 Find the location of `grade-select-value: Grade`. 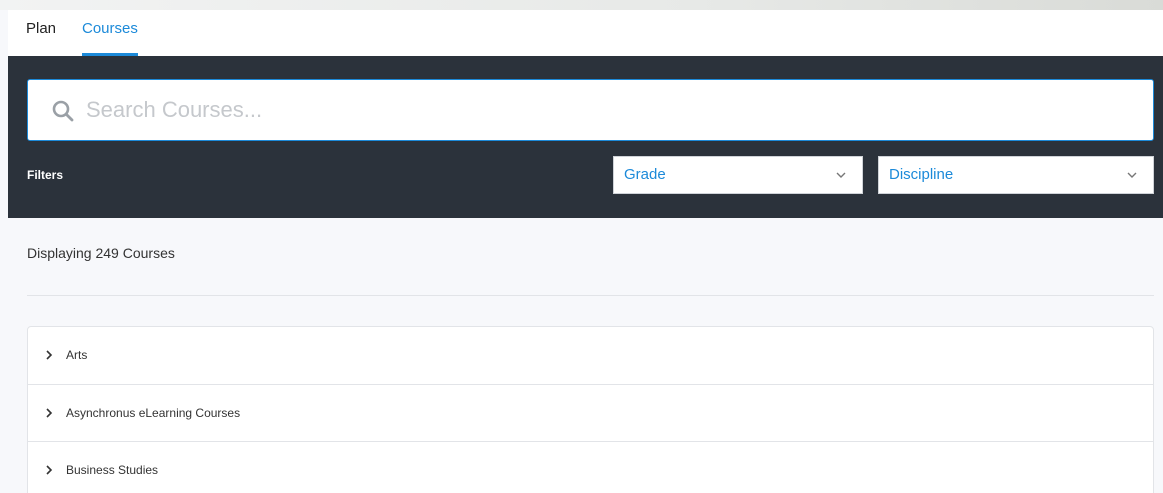

grade-select-value: Grade is located at coordinates (645, 174).